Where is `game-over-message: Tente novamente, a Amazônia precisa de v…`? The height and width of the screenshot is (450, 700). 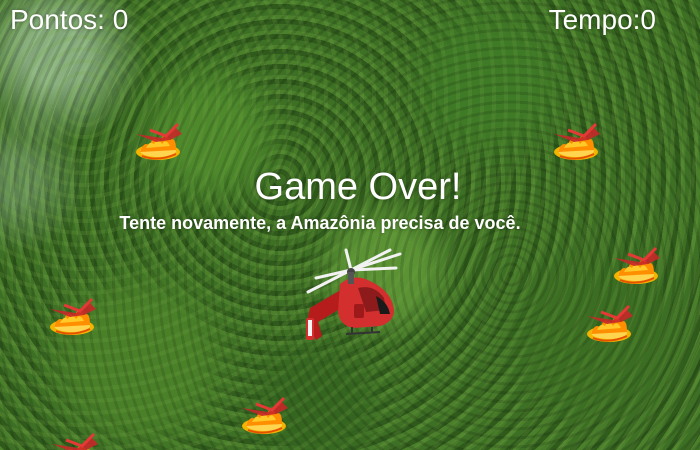 game-over-message: Tente novamente, a Amazônia precisa de v… is located at coordinates (320, 223).